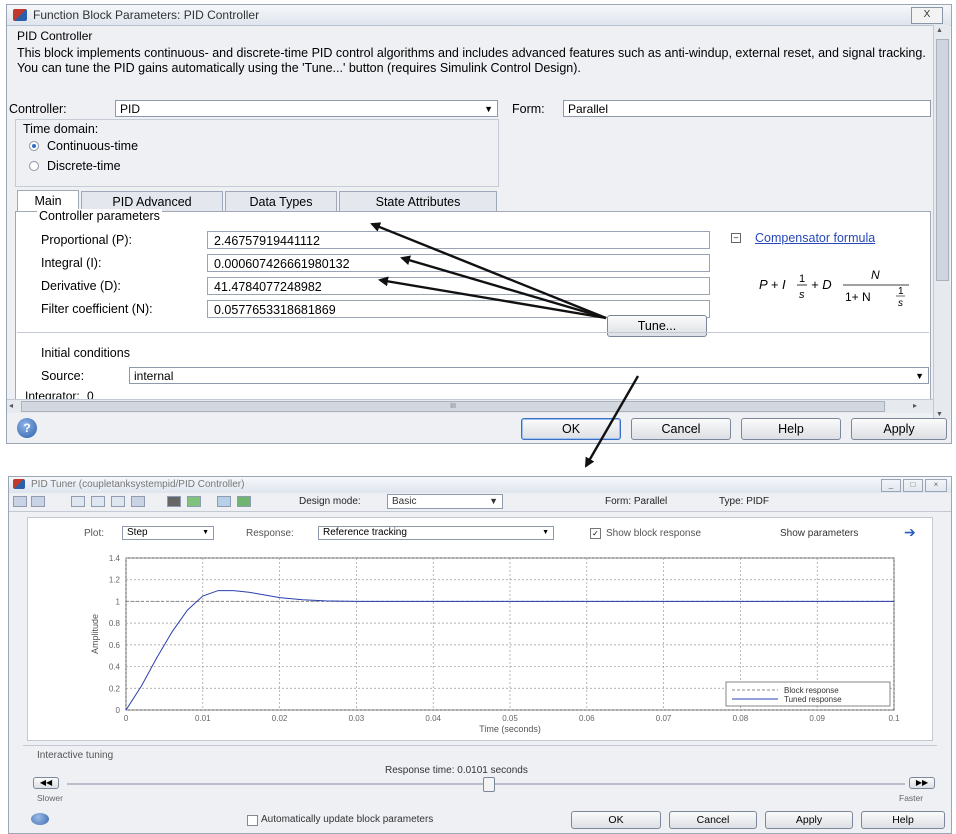 The image size is (956, 834). I want to click on response-time-slider-thumb, so click(489, 784).